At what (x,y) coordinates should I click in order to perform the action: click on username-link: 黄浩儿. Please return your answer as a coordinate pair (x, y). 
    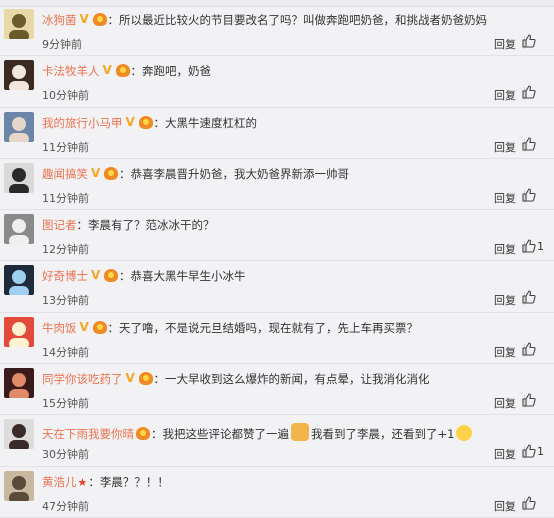
    Looking at the image, I should click on (59, 482).